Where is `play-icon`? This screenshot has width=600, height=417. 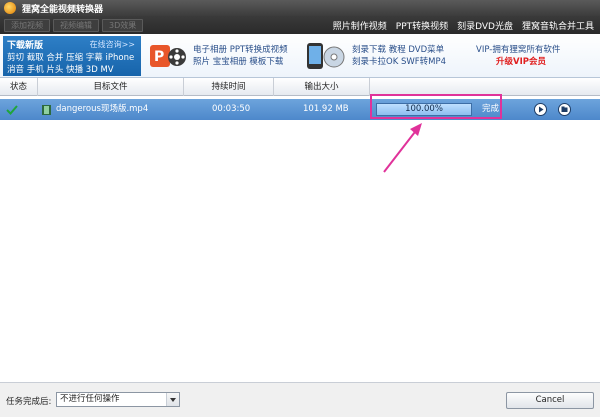 play-icon is located at coordinates (541, 109).